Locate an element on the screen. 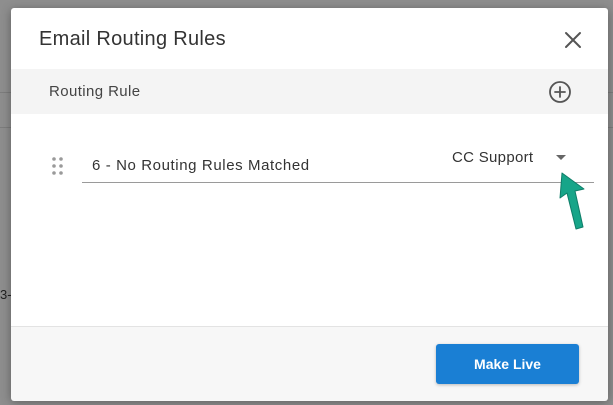 The height and width of the screenshot is (405, 613). add-rule-button is located at coordinates (560, 92).